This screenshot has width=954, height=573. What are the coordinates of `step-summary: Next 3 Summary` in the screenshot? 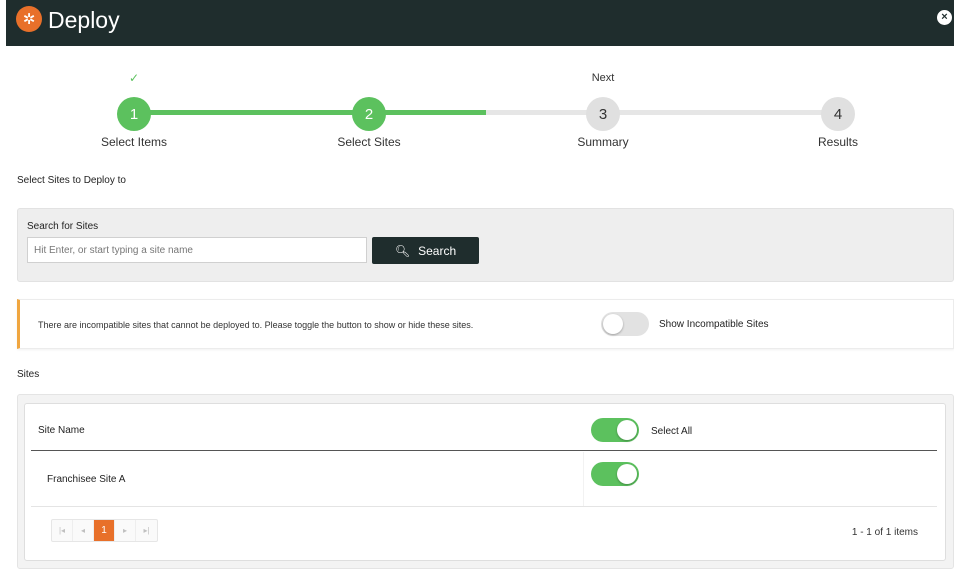 It's located at (603, 109).